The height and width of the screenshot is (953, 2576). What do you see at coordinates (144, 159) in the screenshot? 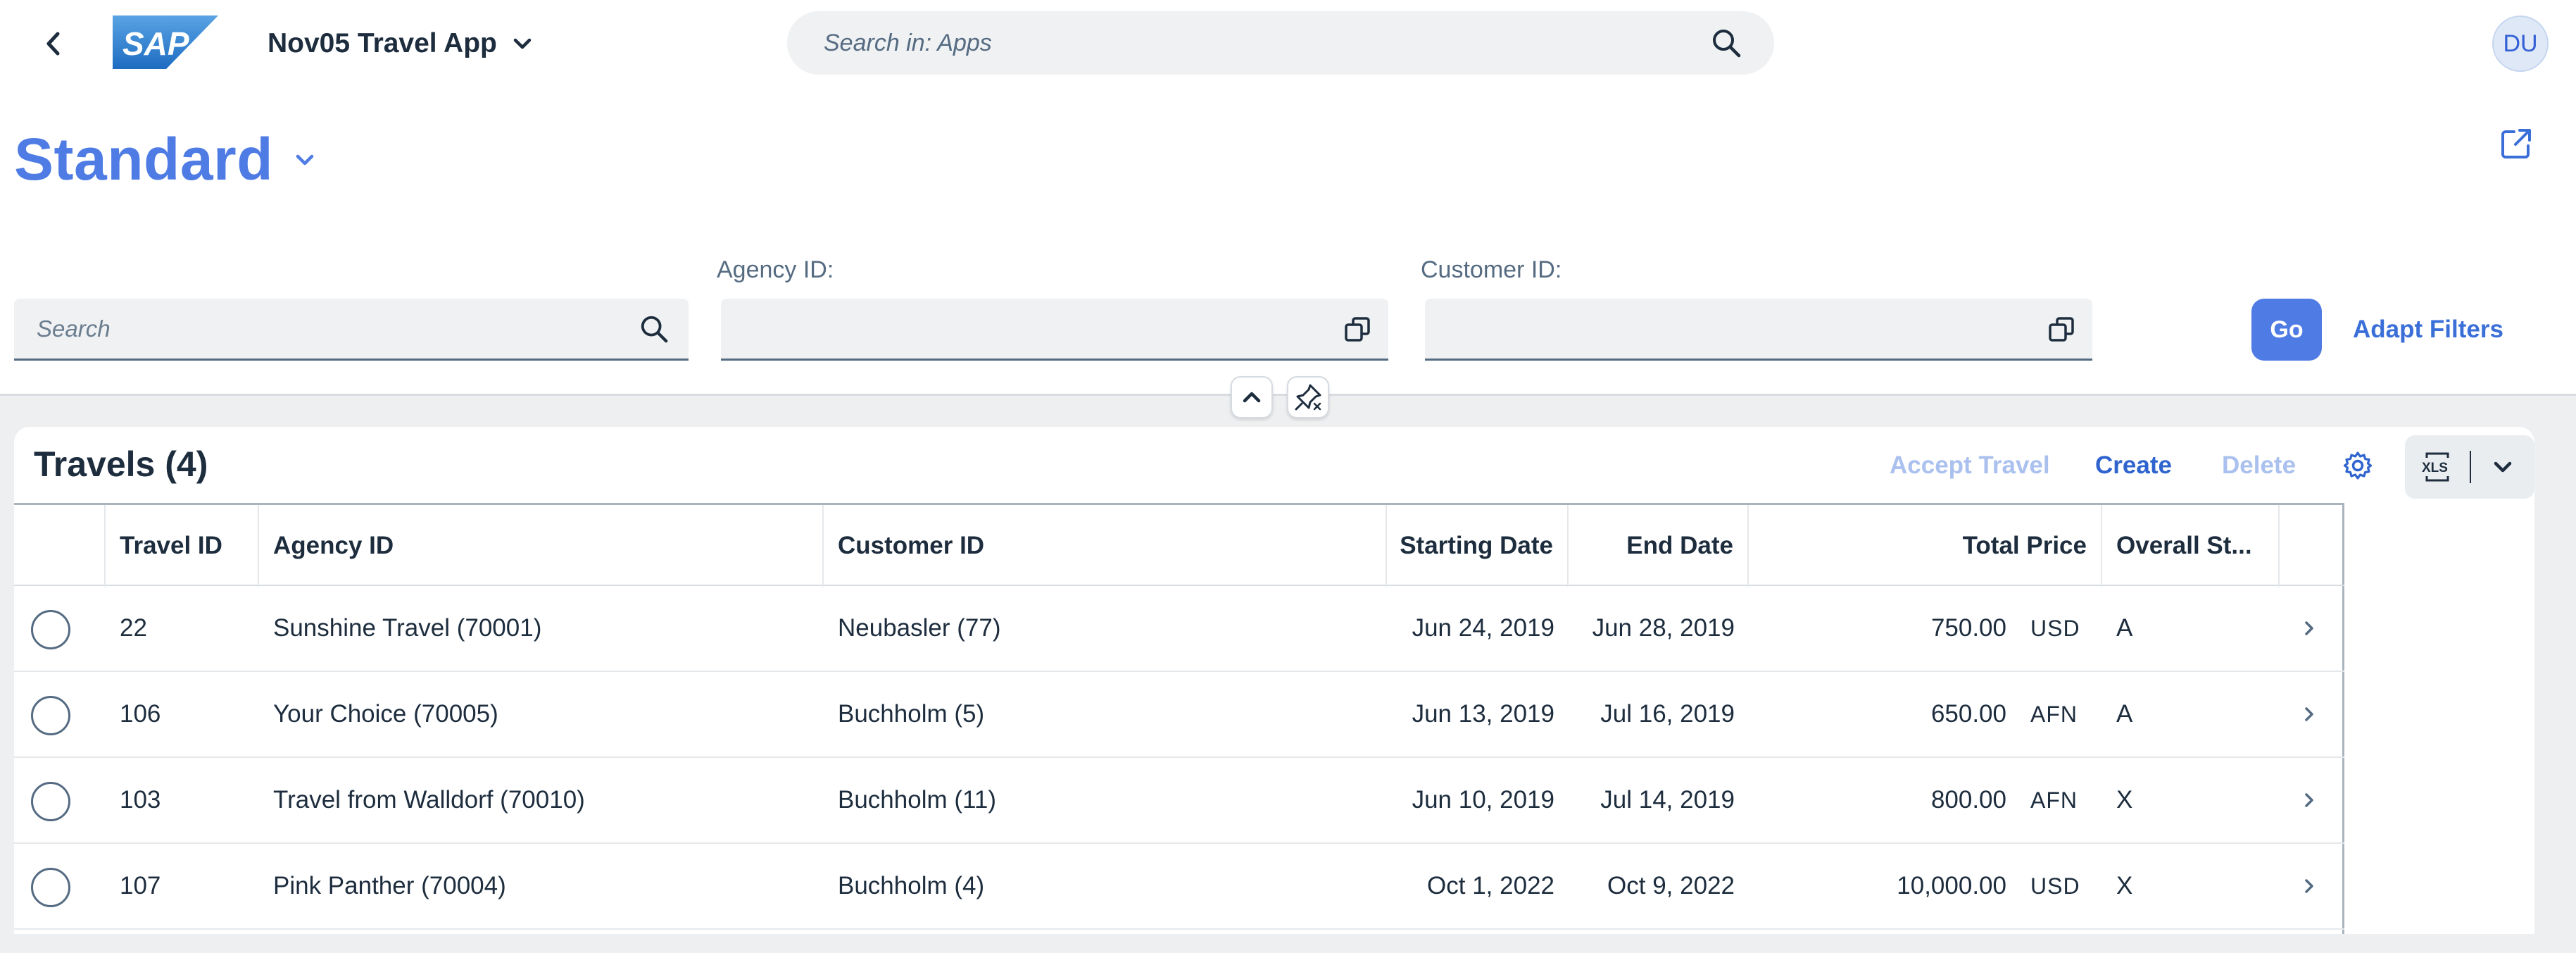
I see `variant-title: Standard` at bounding box center [144, 159].